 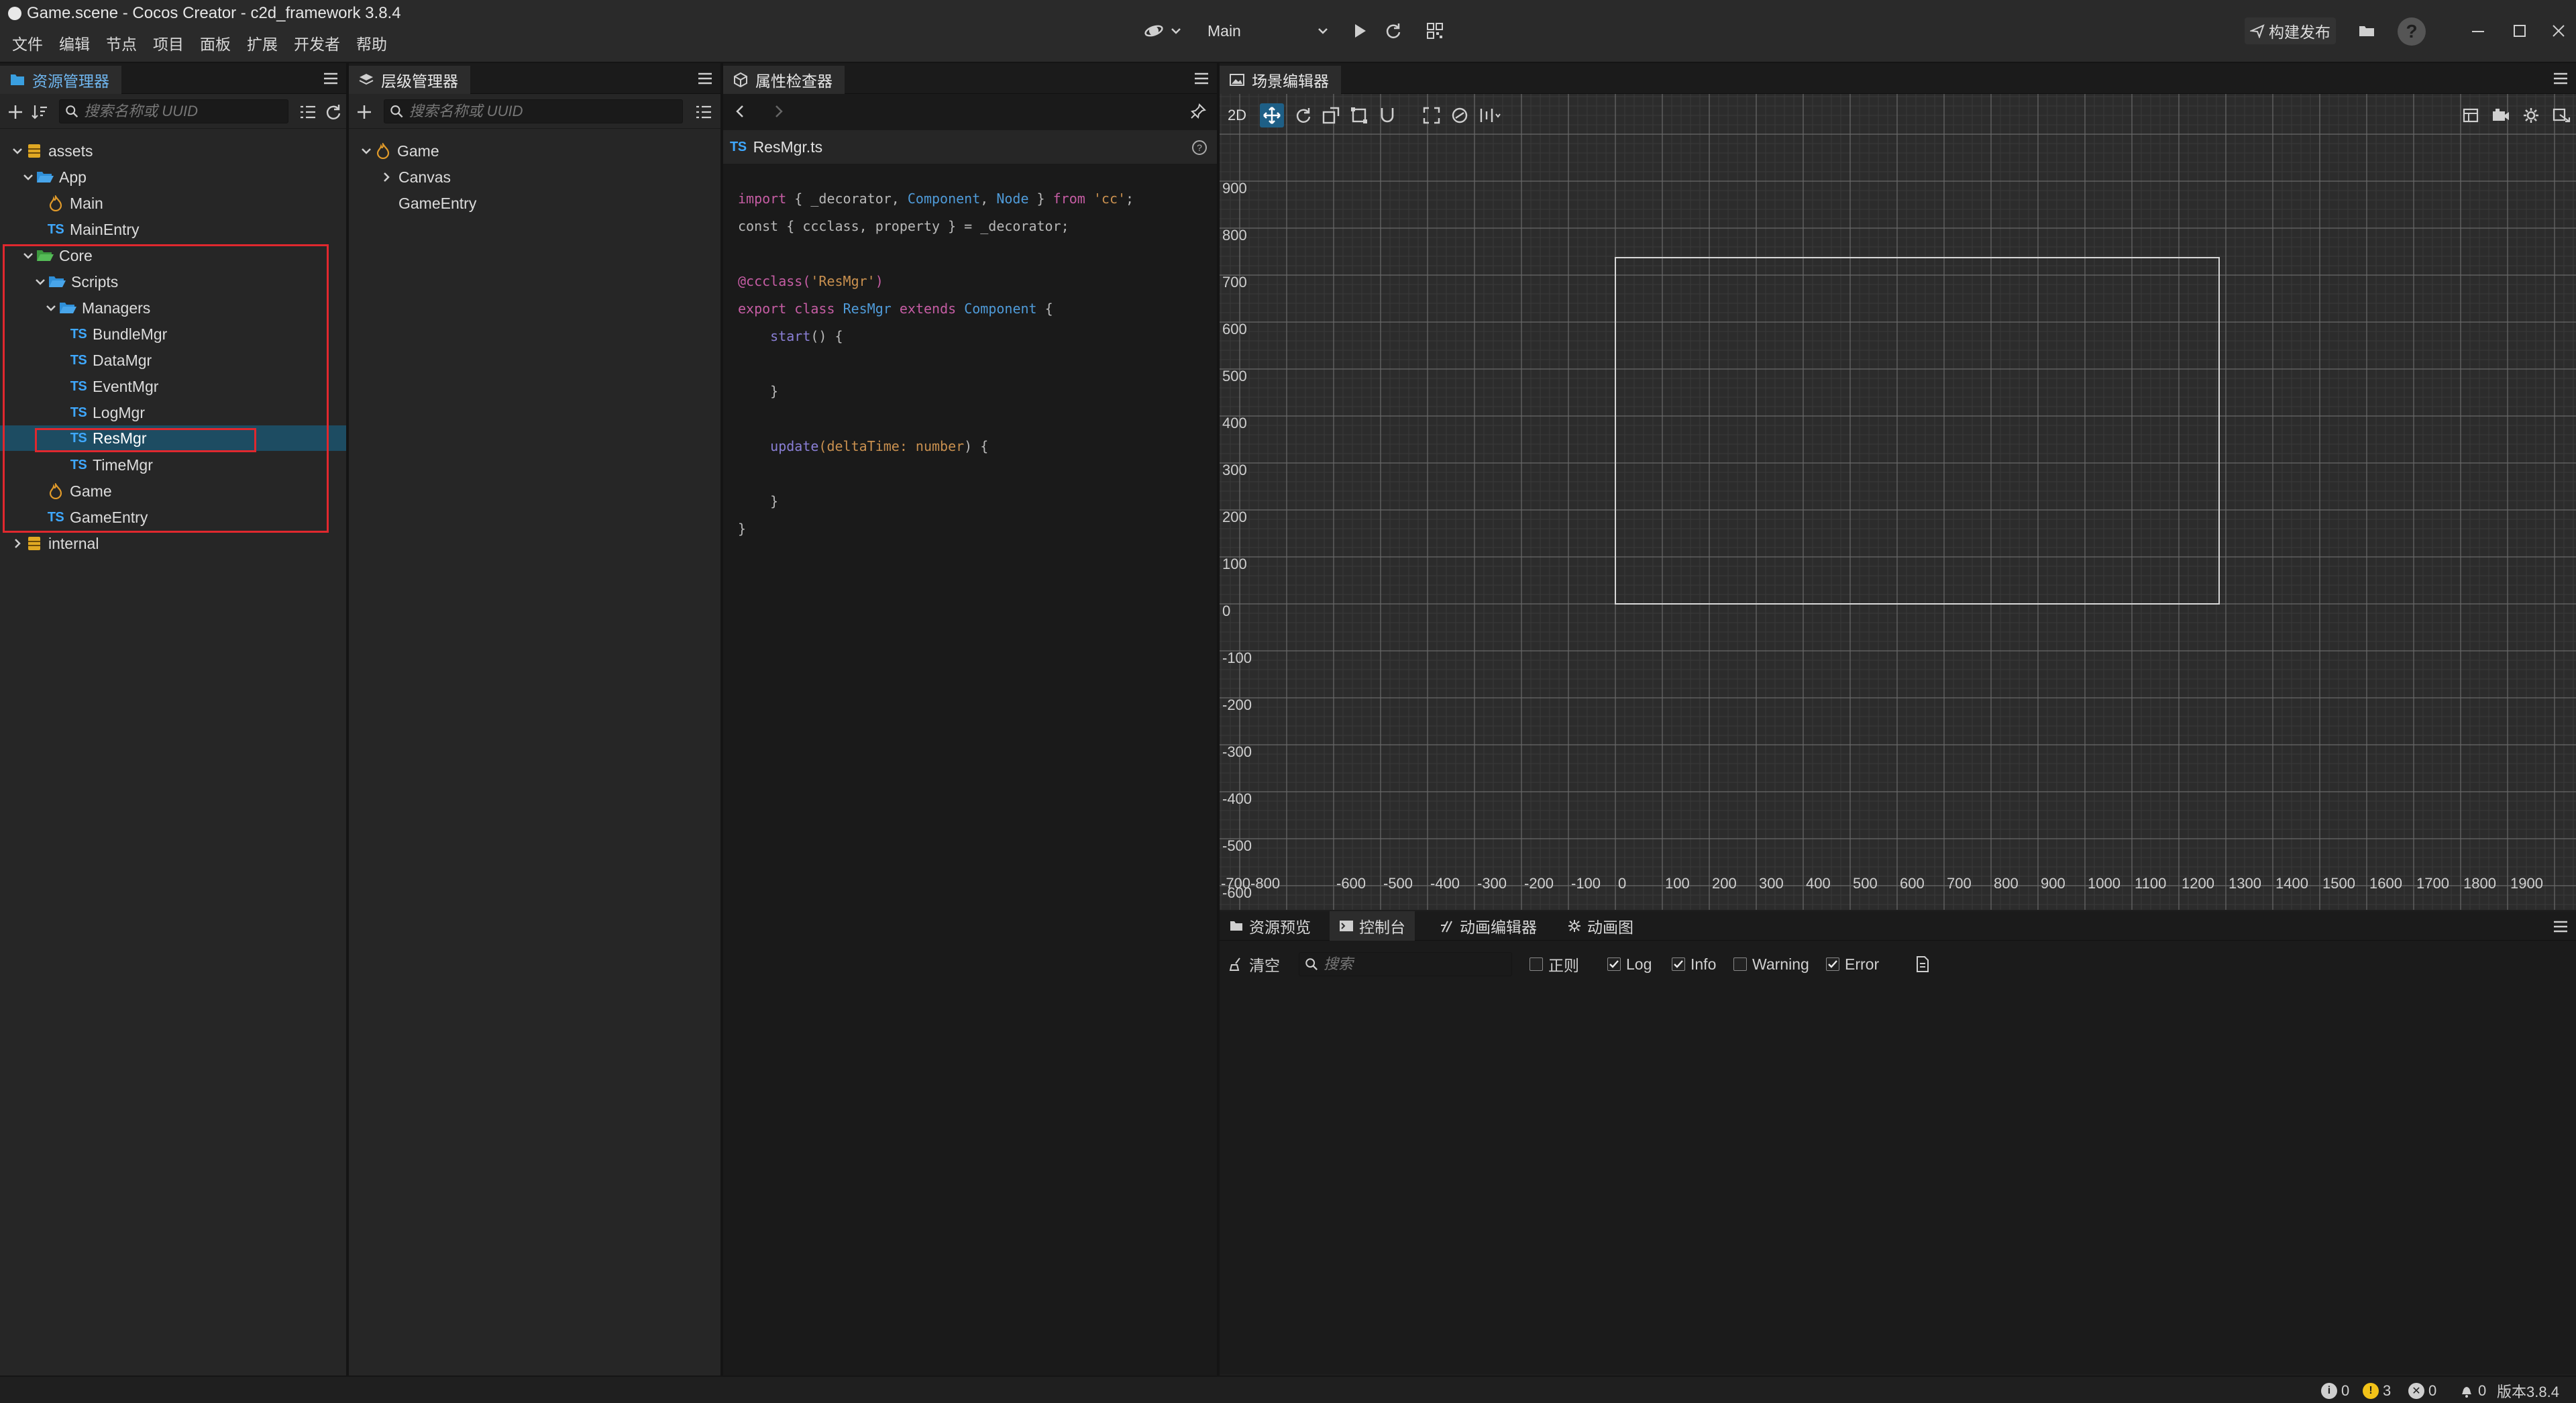 What do you see at coordinates (1417, 964) in the screenshot?
I see `console-search-input` at bounding box center [1417, 964].